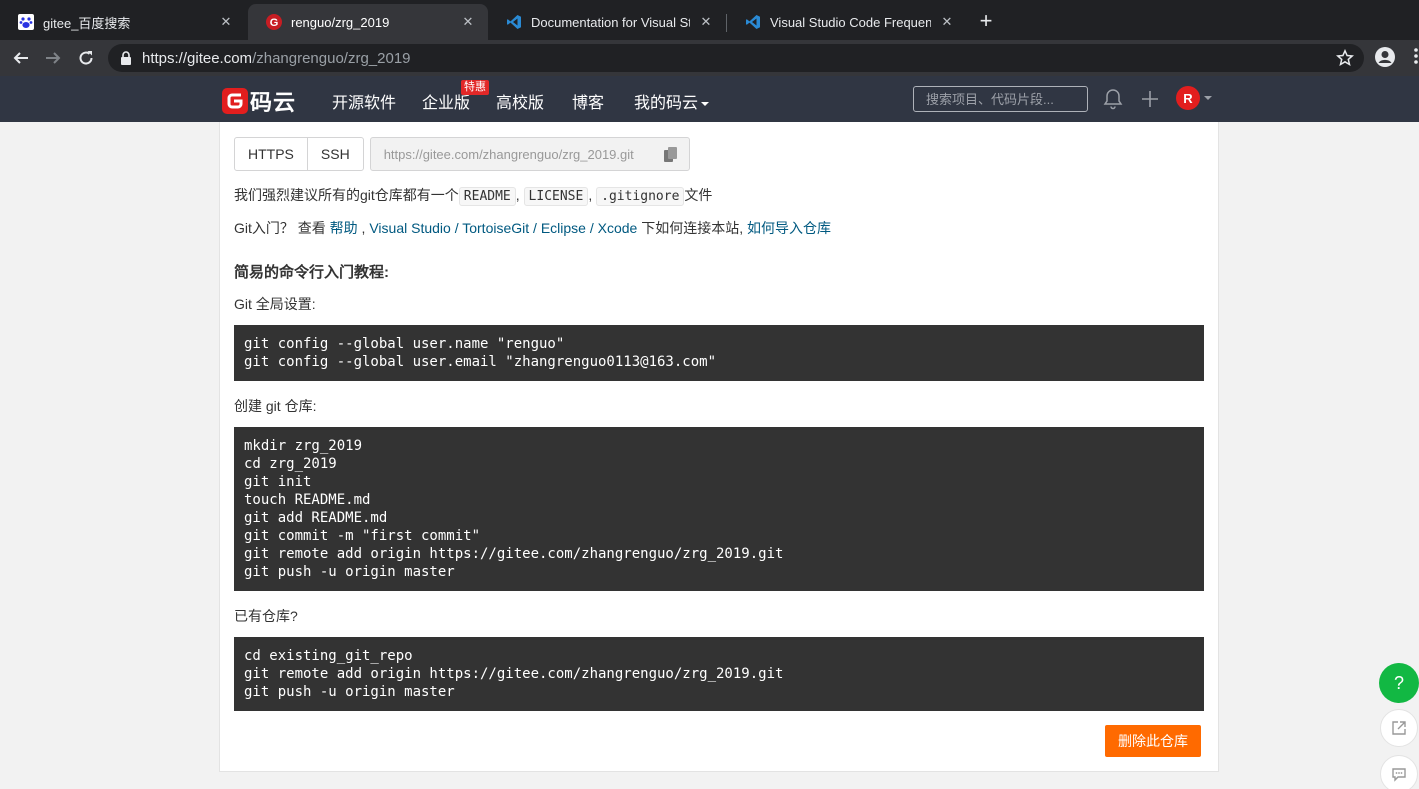 Image resolution: width=1419 pixels, height=789 pixels. I want to click on comment-icon, so click(1399, 775).